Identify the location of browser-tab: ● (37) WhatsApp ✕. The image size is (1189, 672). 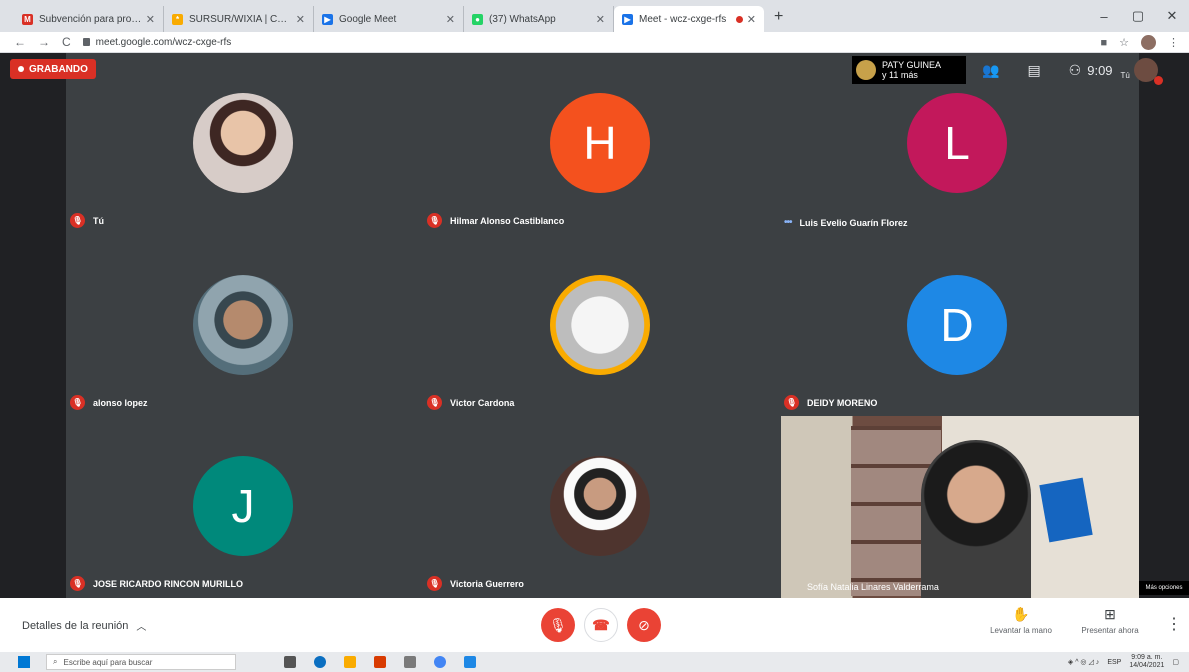
(539, 19).